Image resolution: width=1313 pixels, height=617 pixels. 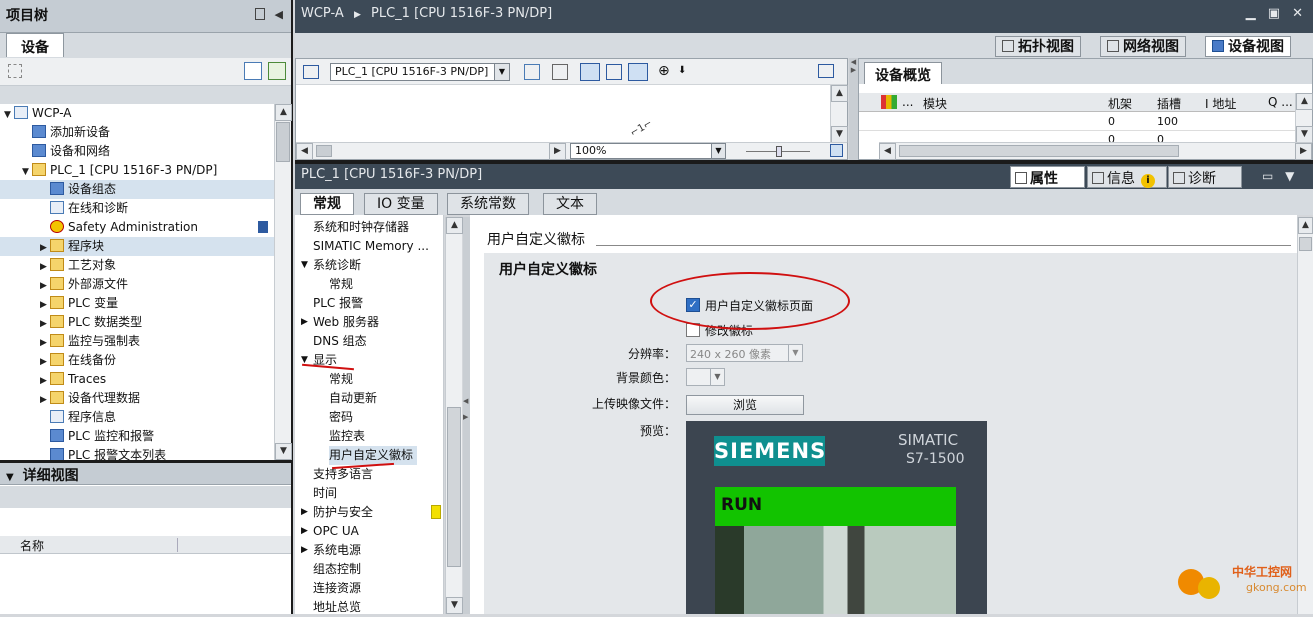 I want to click on expanded-icon: ▼, so click(x=304, y=265).